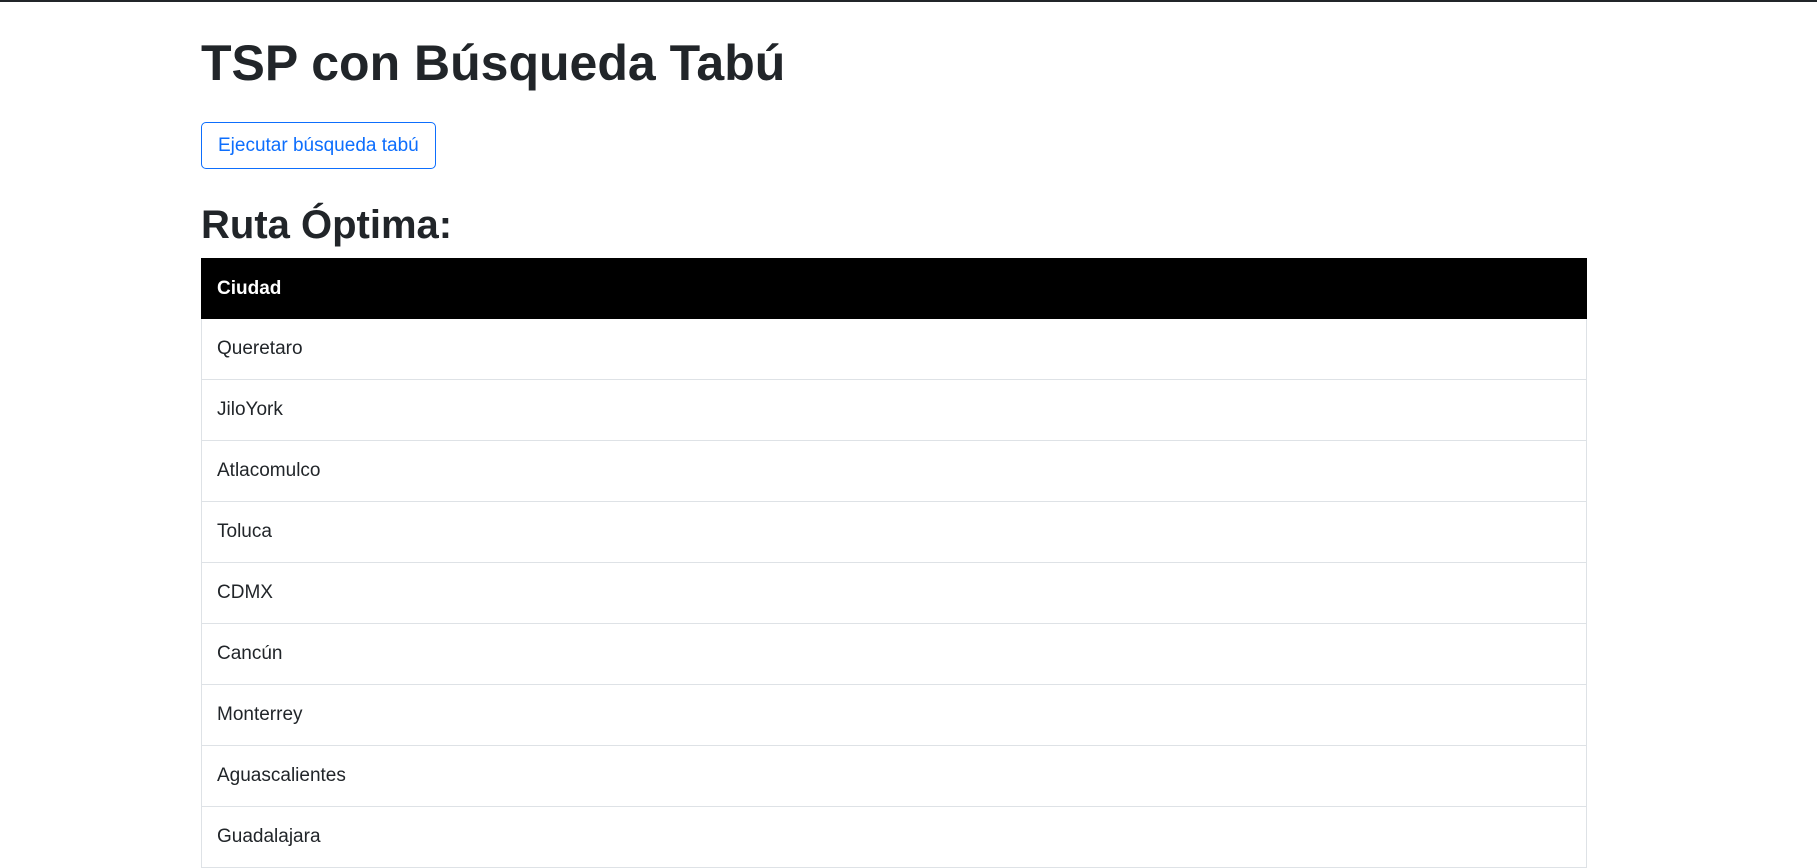 The width and height of the screenshot is (1817, 868). I want to click on city-cell: CDMX, so click(894, 593).